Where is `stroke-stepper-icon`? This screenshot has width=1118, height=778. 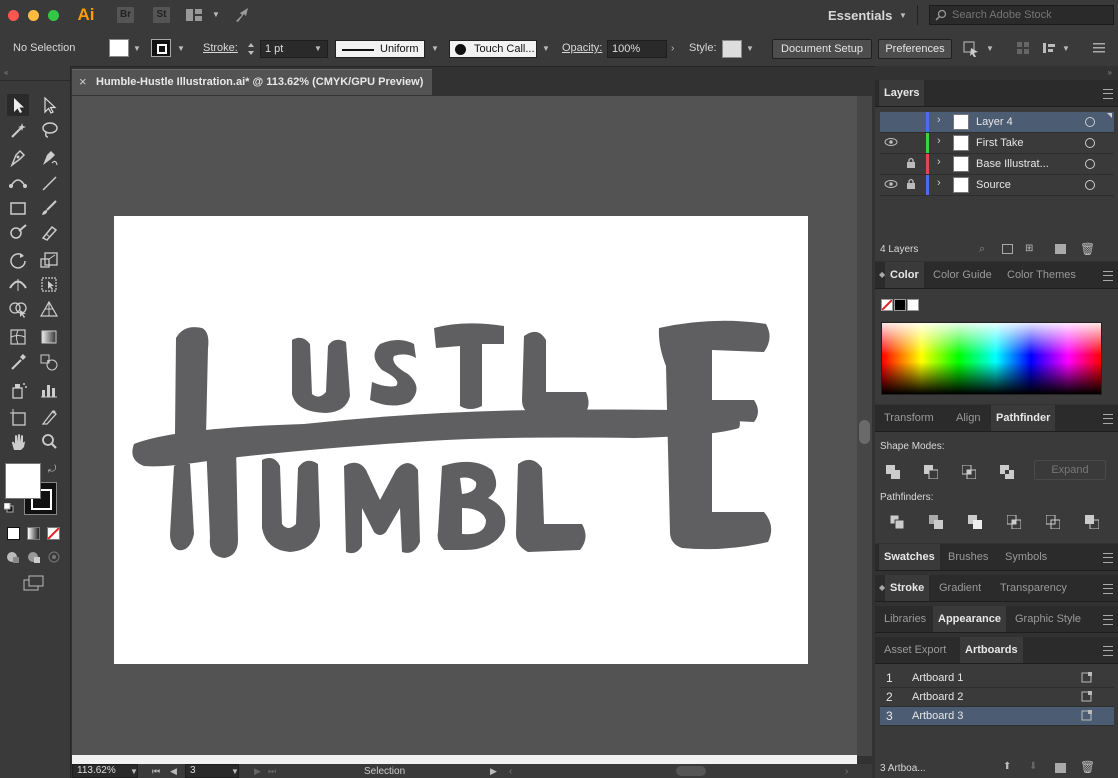
stroke-stepper-icon is located at coordinates (251, 49).